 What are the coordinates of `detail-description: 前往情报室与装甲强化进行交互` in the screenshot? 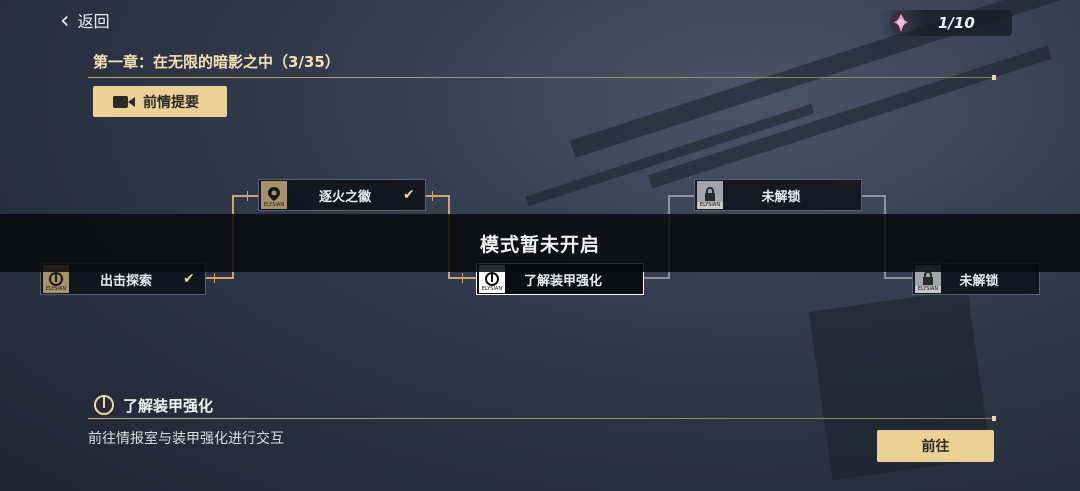 It's located at (186, 439).